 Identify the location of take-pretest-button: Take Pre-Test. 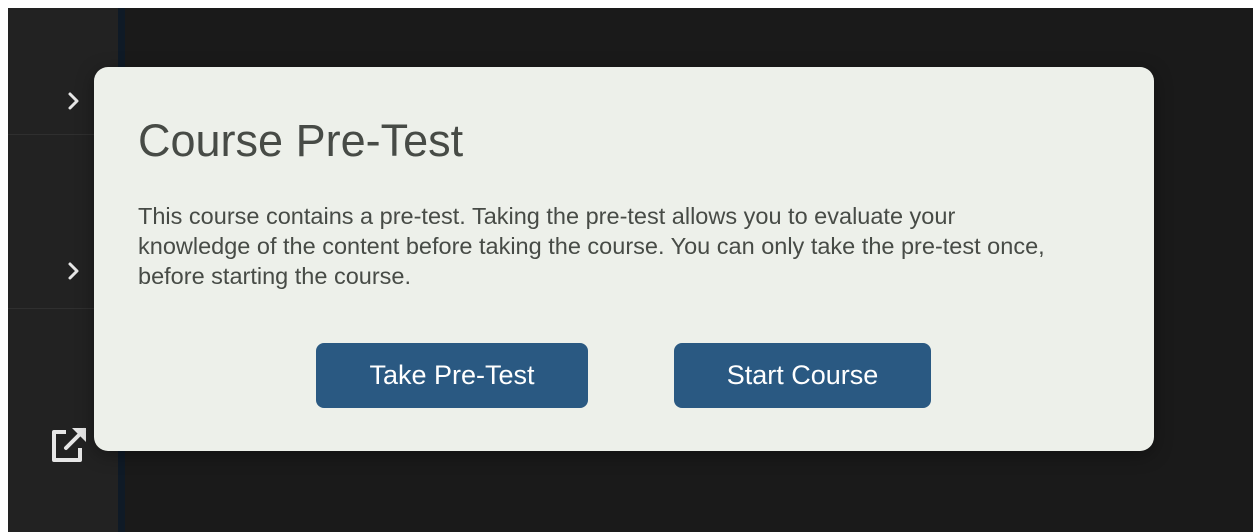
(452, 375).